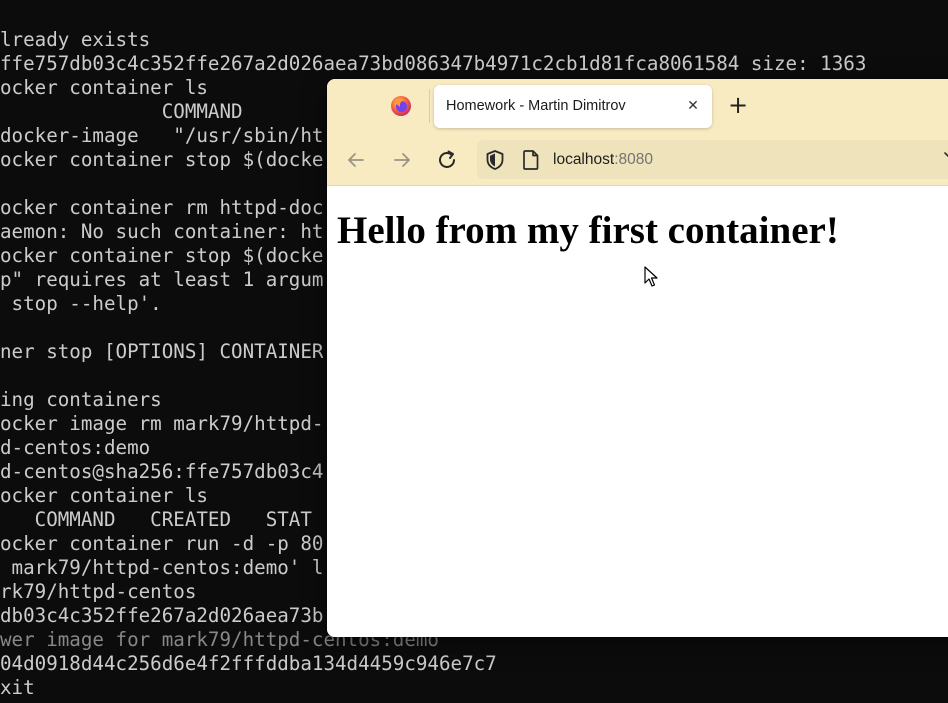 Image resolution: width=948 pixels, height=703 pixels. What do you see at coordinates (447, 160) in the screenshot?
I see `reload-icon` at bounding box center [447, 160].